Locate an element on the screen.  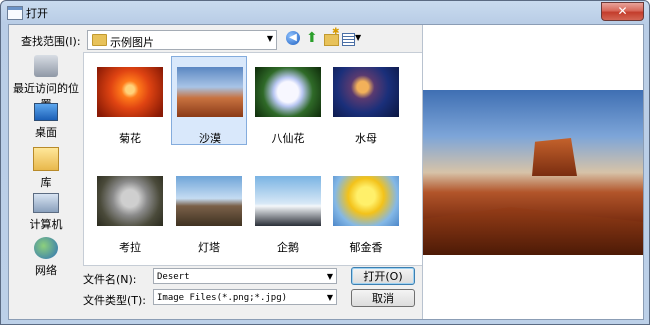
file-item: 灯塔 is located at coordinates (209, 216).